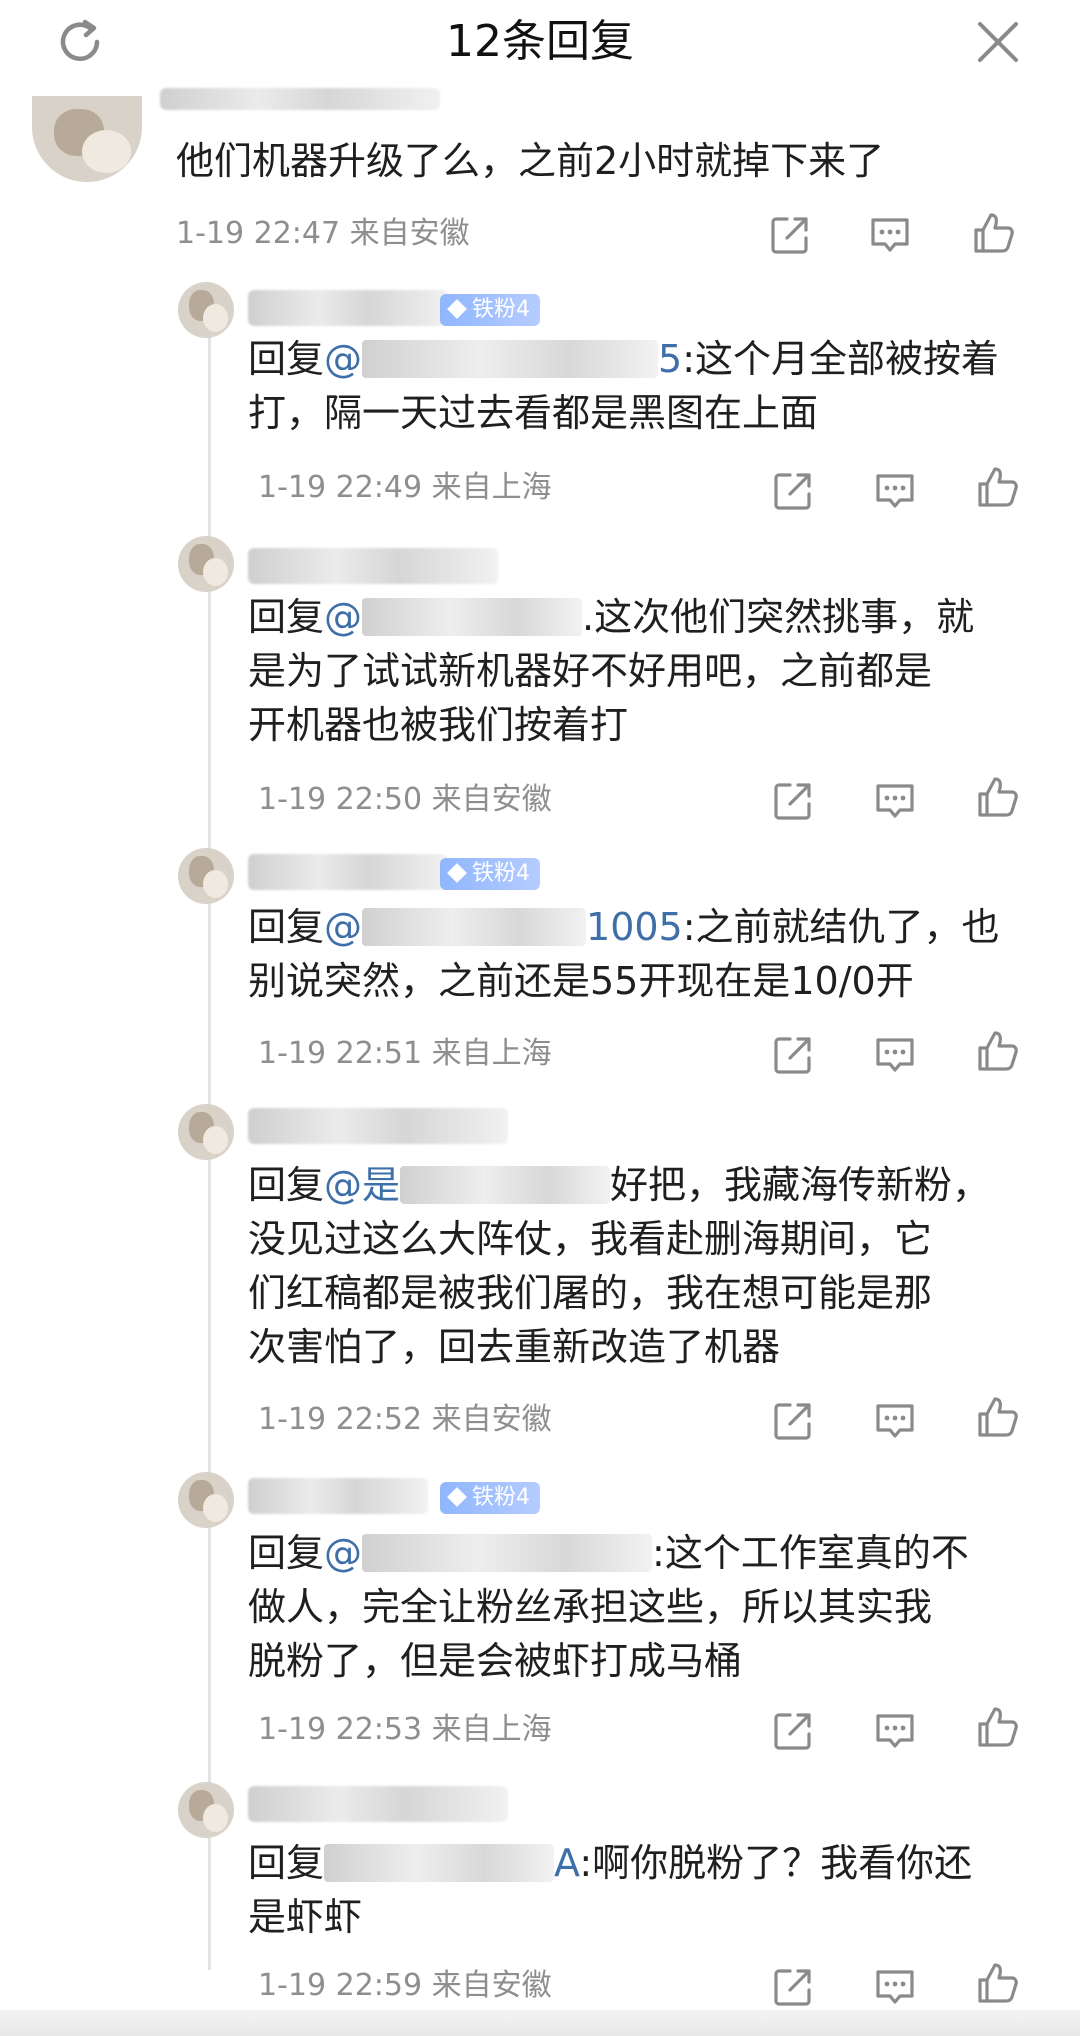 This screenshot has height=2036, width=1080. I want to click on header-bar: 12条回复, so click(540, 42).